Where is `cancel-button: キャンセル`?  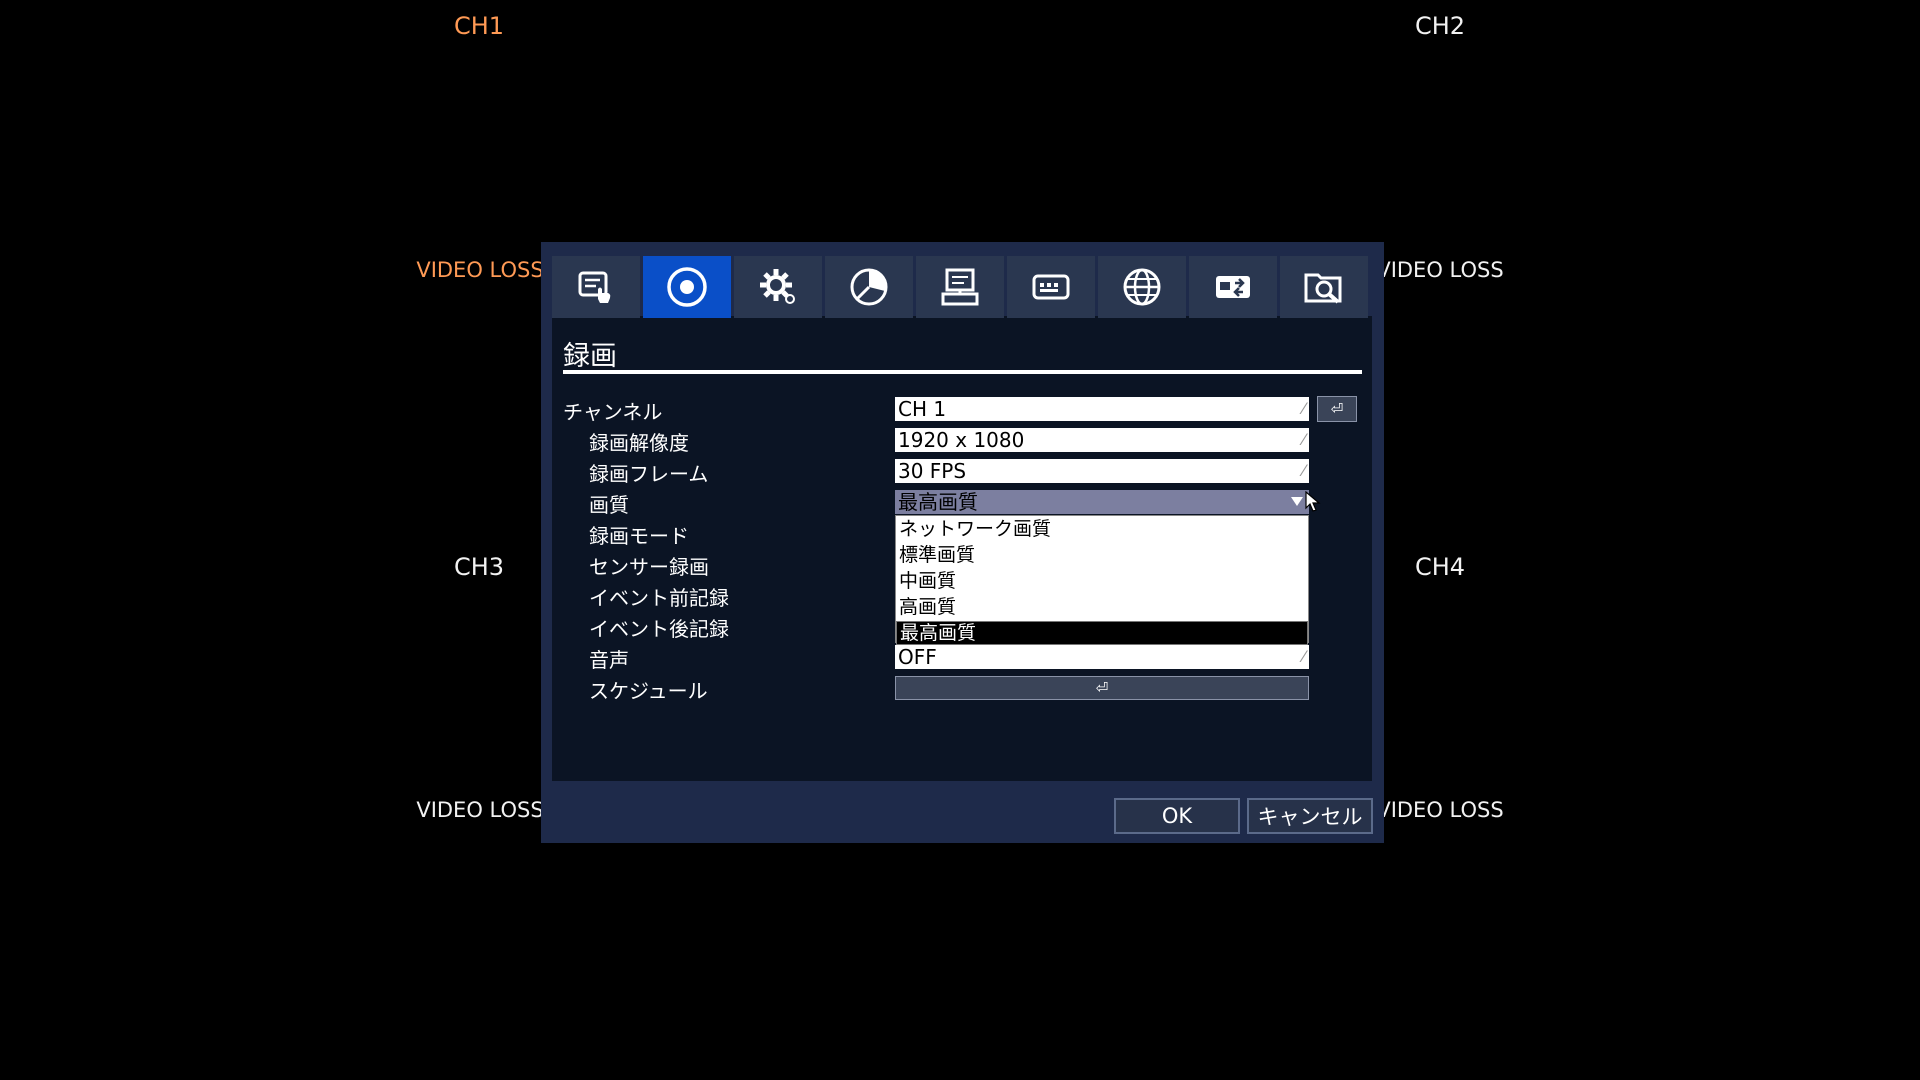 cancel-button: キャンセル is located at coordinates (1310, 816).